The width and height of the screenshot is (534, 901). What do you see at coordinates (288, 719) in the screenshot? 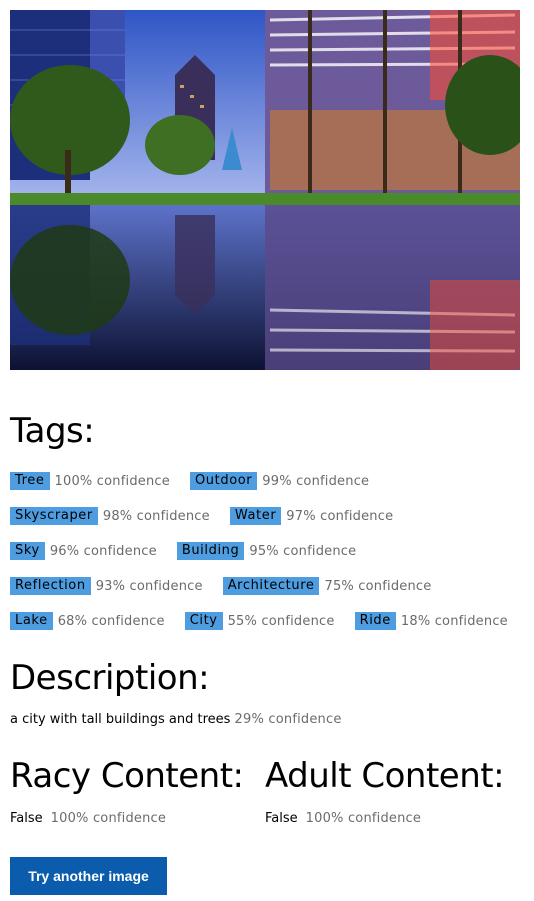
I see `description-confidence: 29% confidence` at bounding box center [288, 719].